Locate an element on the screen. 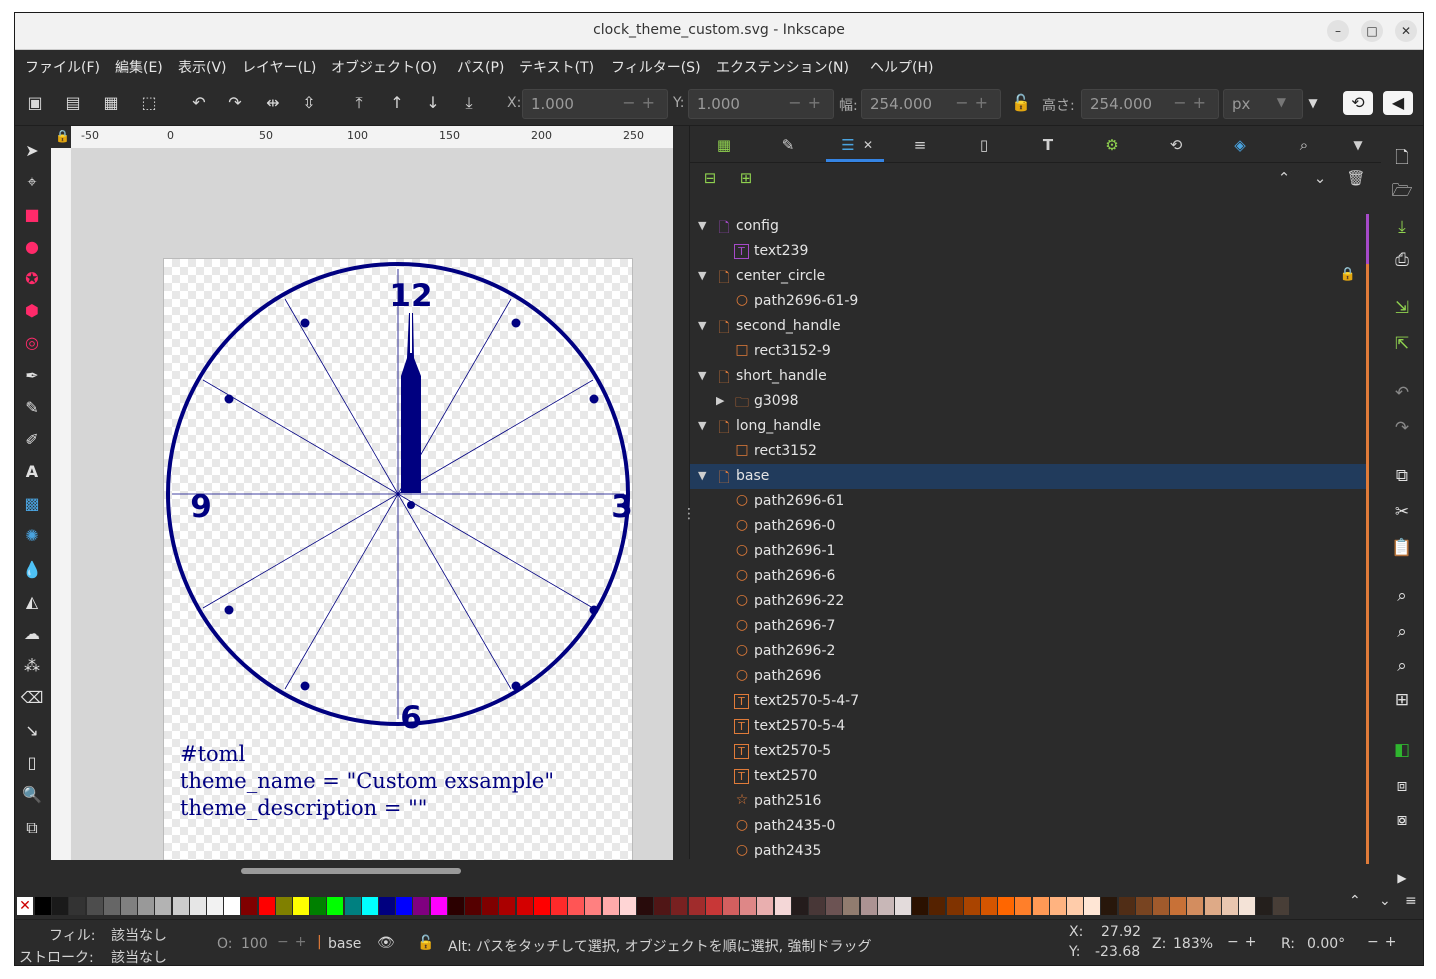 Image resolution: width=1436 pixels, height=979 pixels. rotation-stepper-icon: −+ is located at coordinates (1384, 942).